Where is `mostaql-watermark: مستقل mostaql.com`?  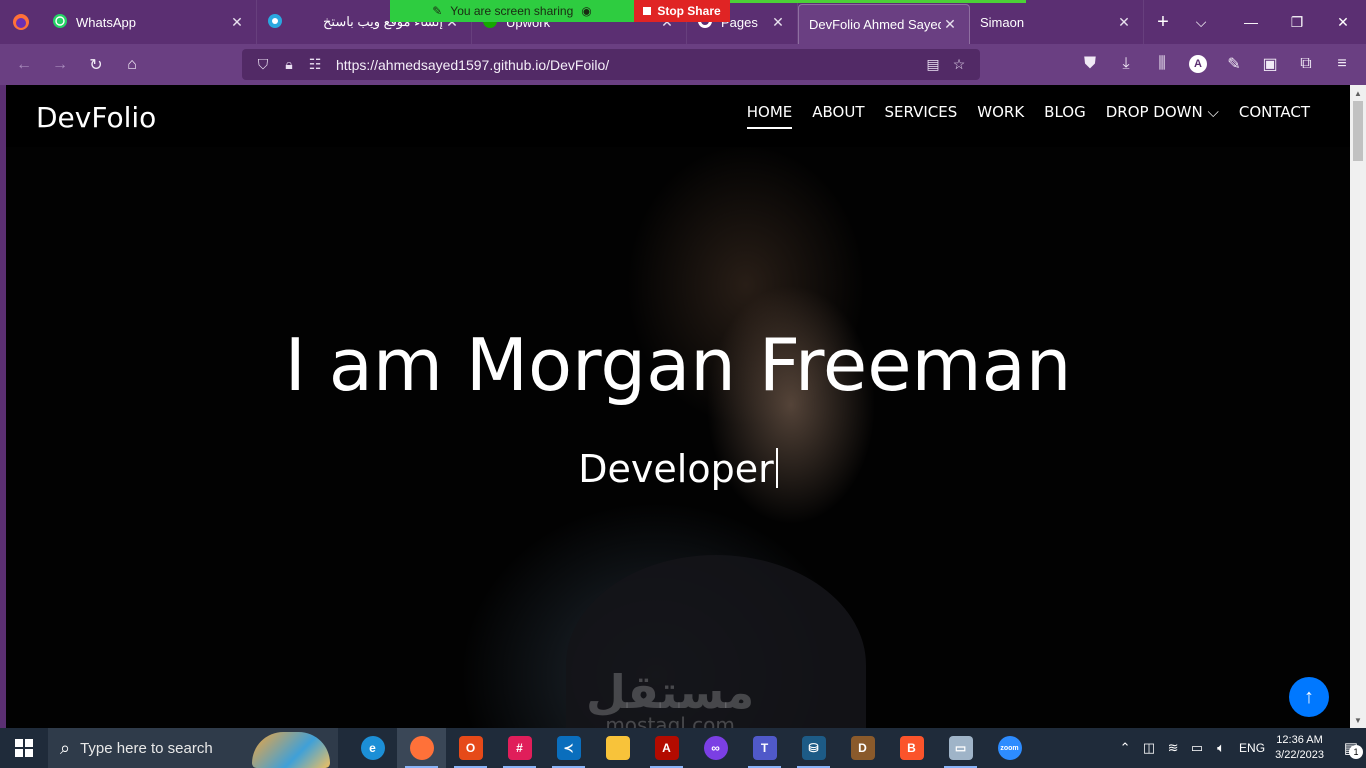 mostaql-watermark: مستقل mostaql.com is located at coordinates (670, 696).